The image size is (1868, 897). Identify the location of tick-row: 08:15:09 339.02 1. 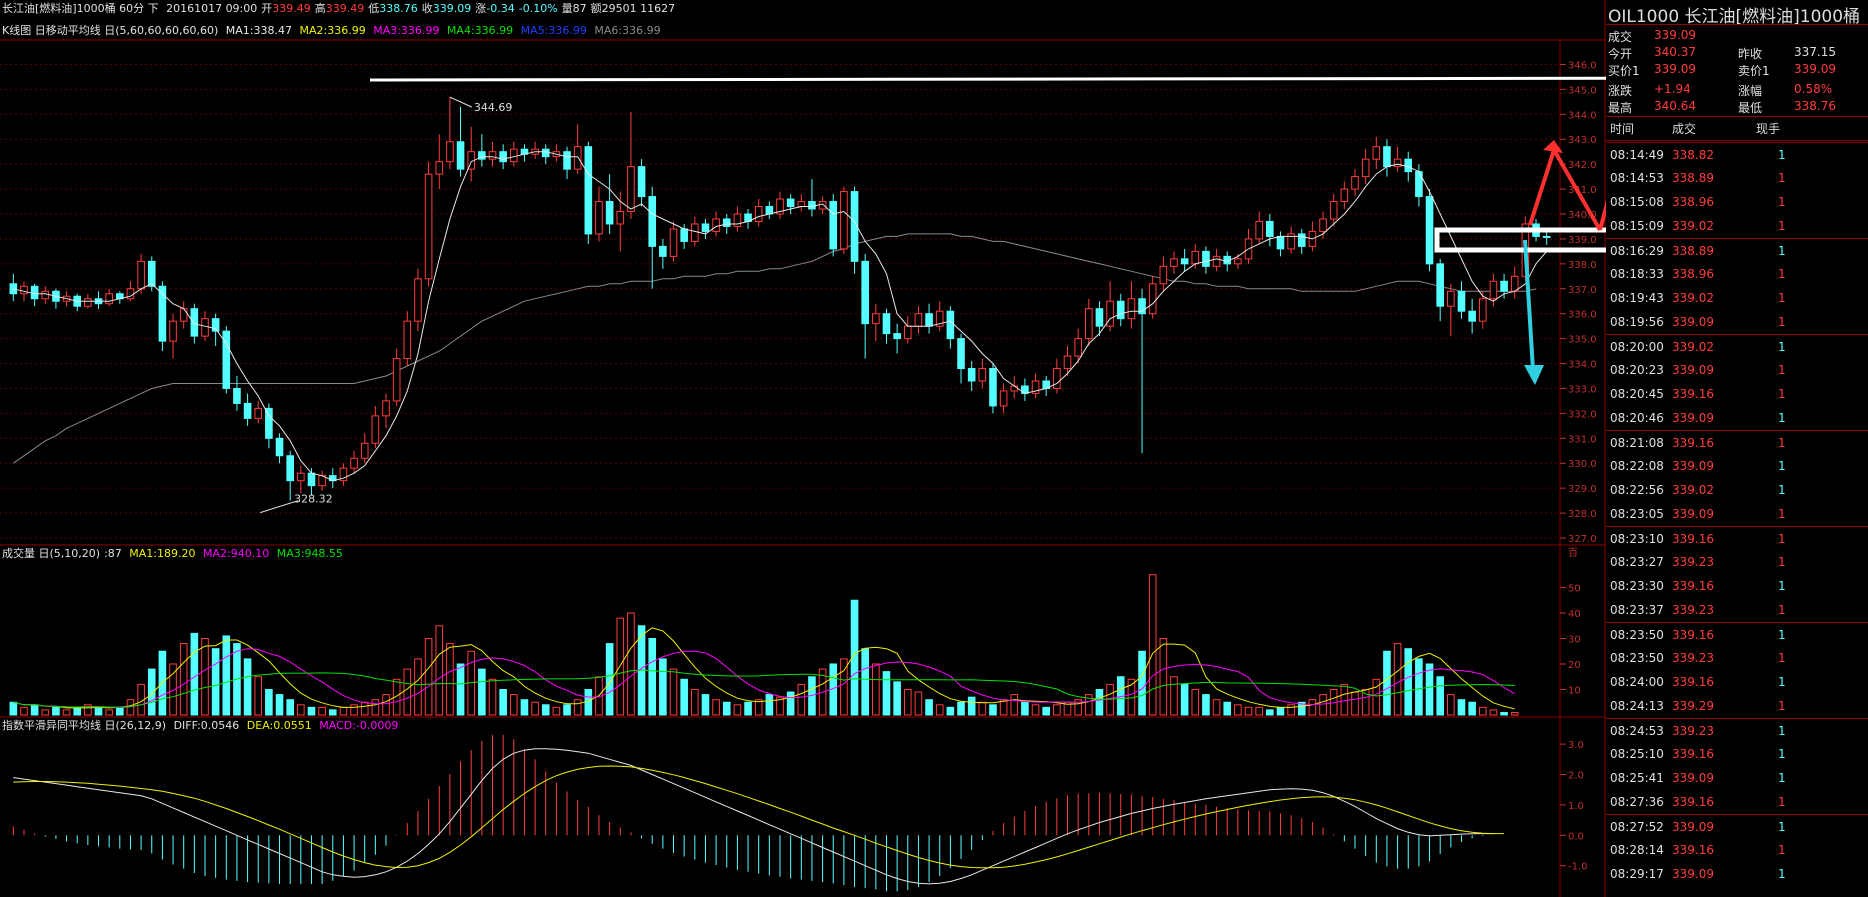
(1737, 226).